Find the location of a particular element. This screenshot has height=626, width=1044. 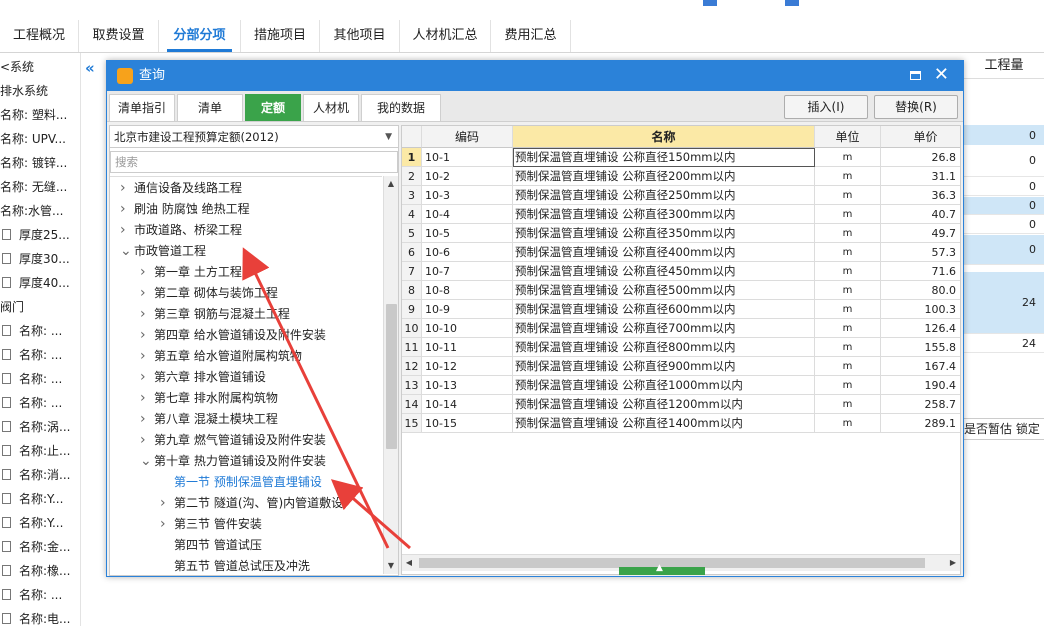

code-cell: 10-5 is located at coordinates (467, 233).